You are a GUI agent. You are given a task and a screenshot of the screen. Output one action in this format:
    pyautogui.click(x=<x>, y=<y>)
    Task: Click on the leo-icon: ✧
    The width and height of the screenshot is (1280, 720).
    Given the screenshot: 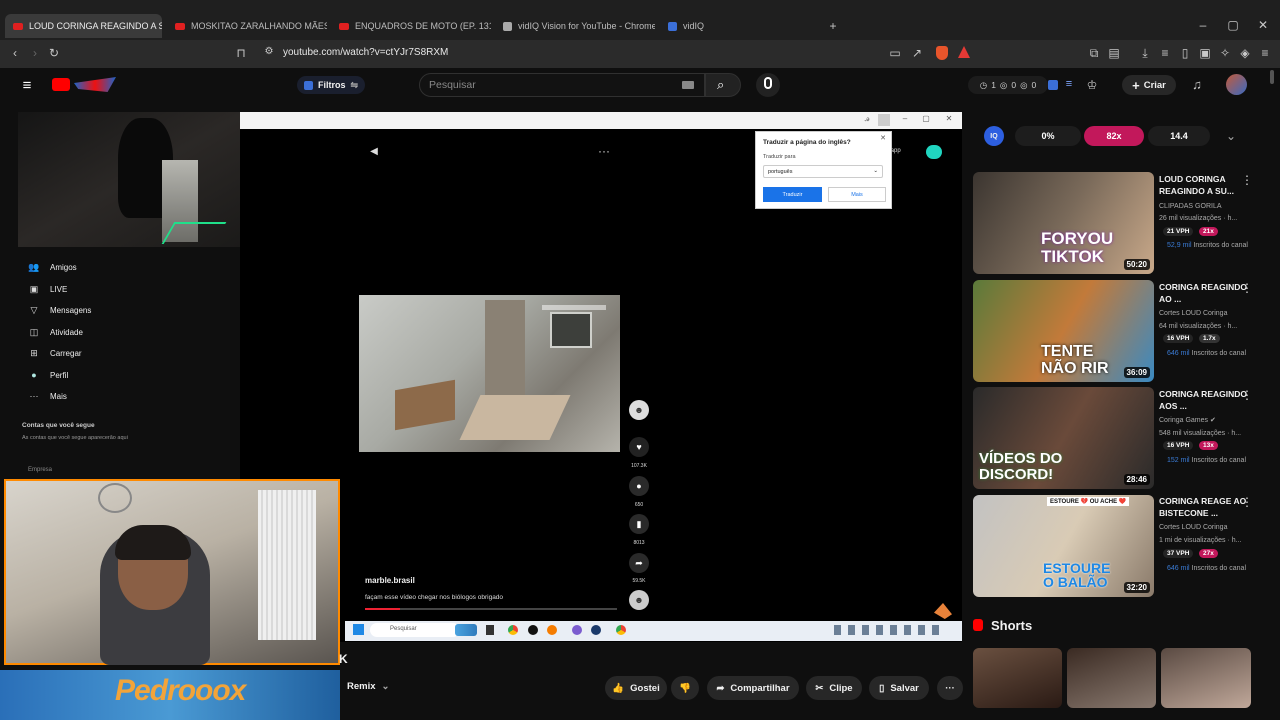 What is the action you would take?
    pyautogui.click(x=1225, y=53)
    